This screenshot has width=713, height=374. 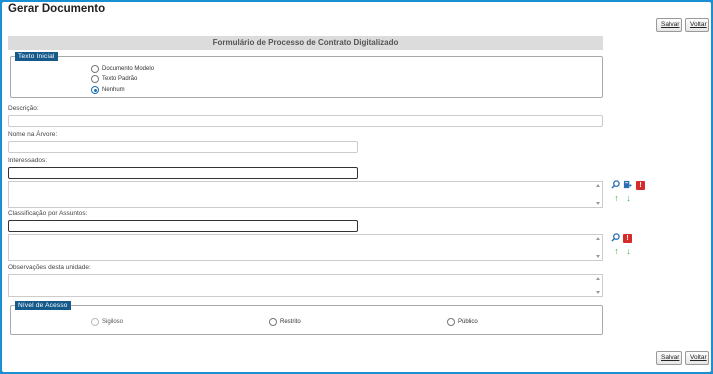 I want to click on interessados-label: Interessados:, so click(x=28, y=160).